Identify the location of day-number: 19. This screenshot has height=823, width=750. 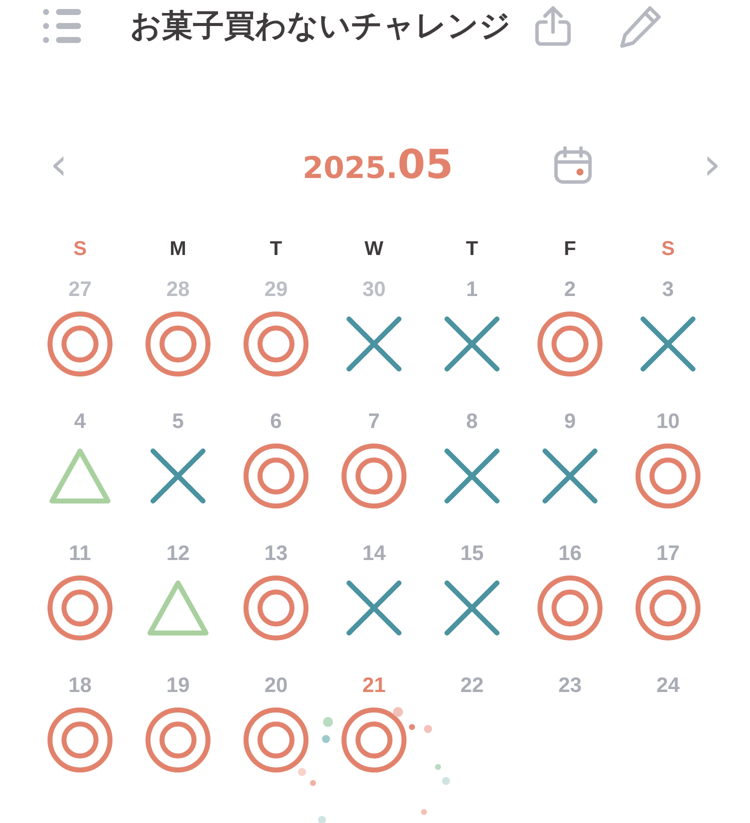
(178, 689).